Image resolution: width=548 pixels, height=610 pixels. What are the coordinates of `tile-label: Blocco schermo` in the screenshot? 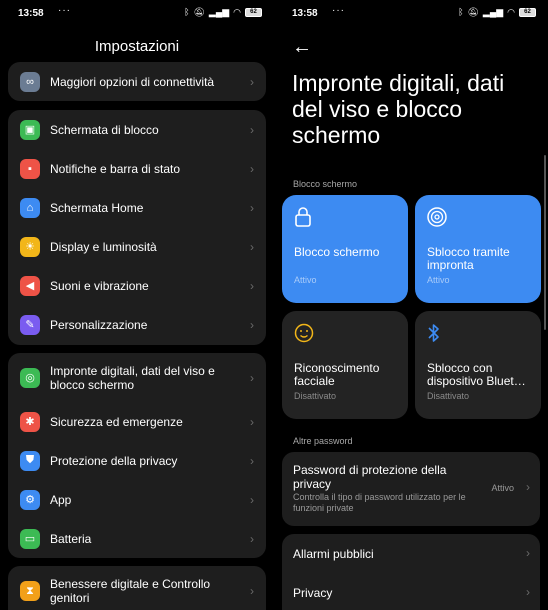 It's located at (337, 252).